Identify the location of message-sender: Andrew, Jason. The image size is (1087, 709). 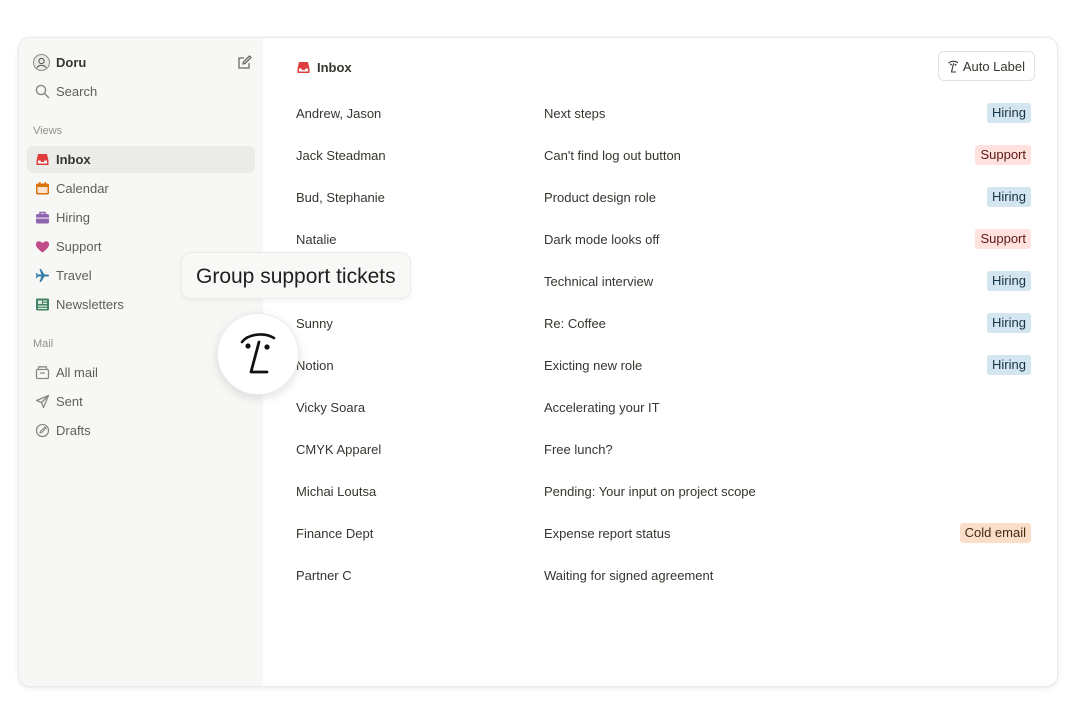
(339, 113).